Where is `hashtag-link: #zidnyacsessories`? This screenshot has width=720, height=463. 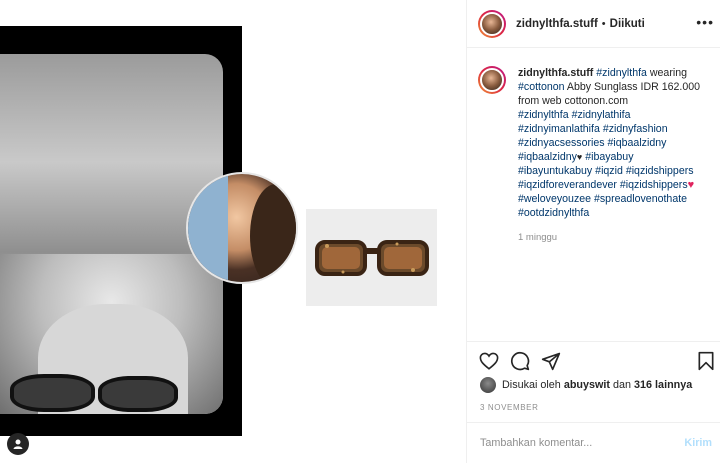 hashtag-link: #zidnyacsessories is located at coordinates (561, 143).